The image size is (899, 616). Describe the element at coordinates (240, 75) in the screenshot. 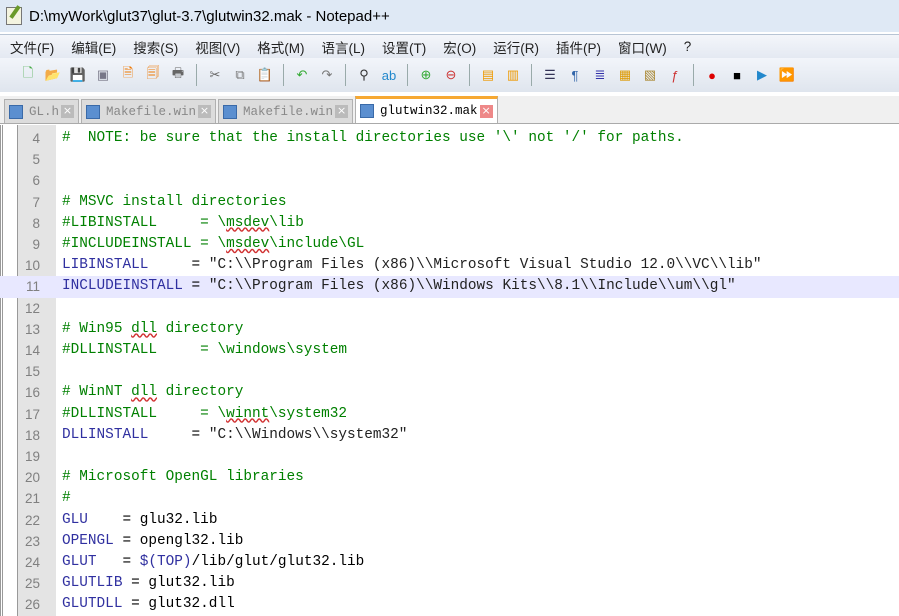

I see `copy-icon: ⧉` at that location.